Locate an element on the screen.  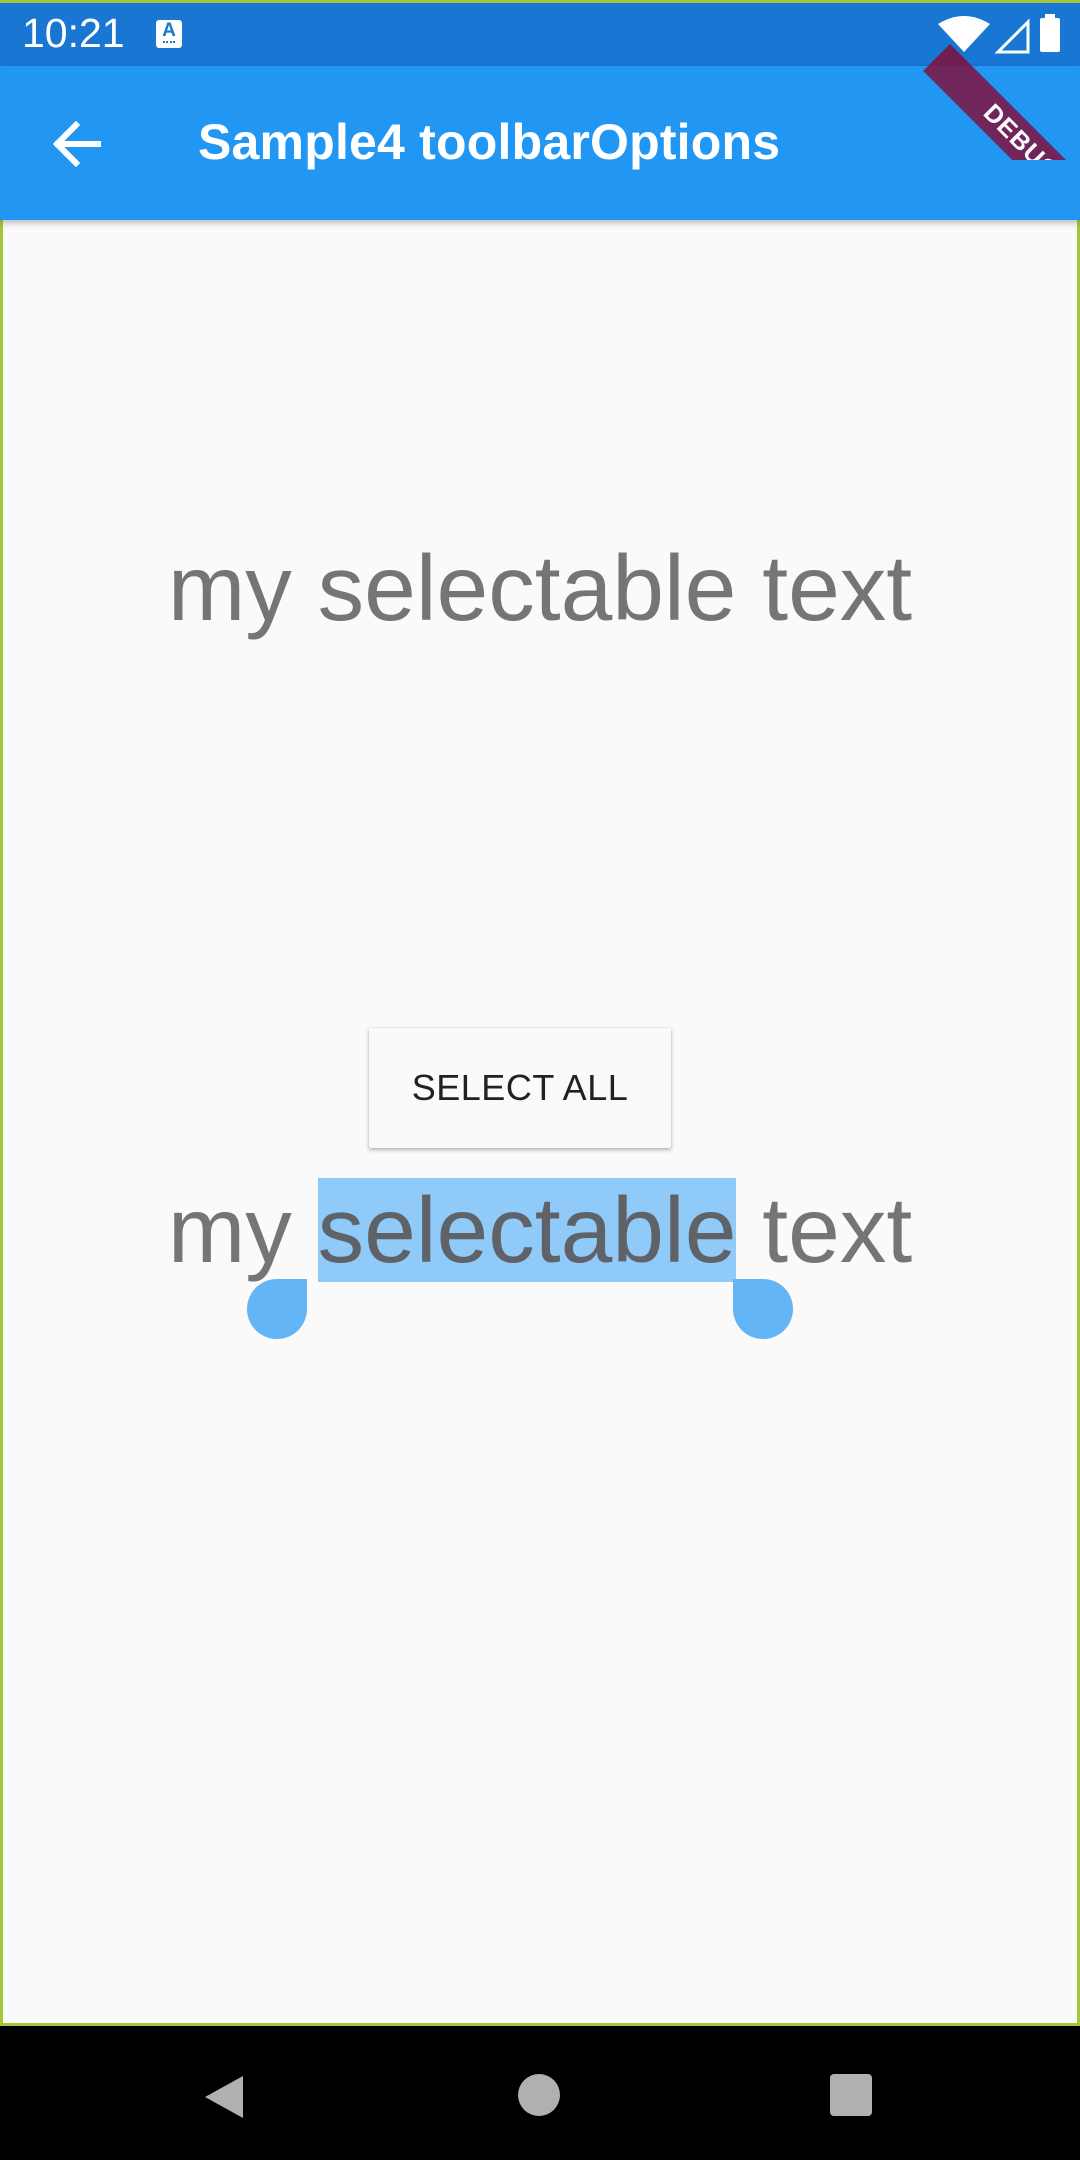
status-bar: 10:21 A is located at coordinates (540, 33).